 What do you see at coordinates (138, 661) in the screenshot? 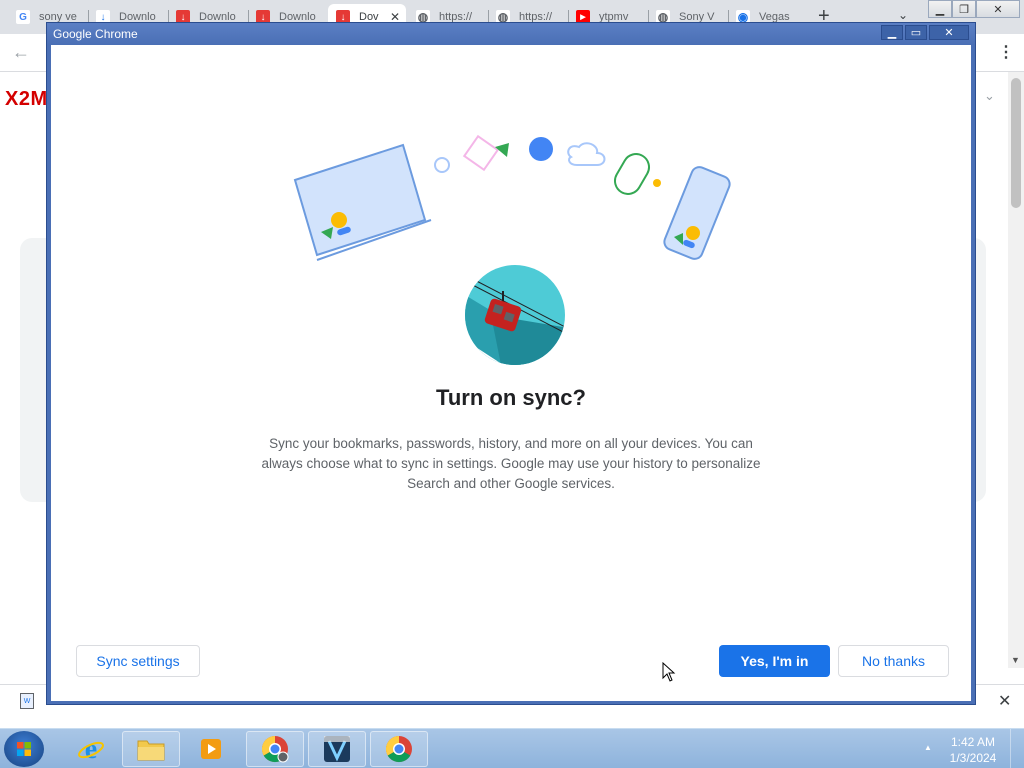
I see `sync-settings-button: Sync settings` at bounding box center [138, 661].